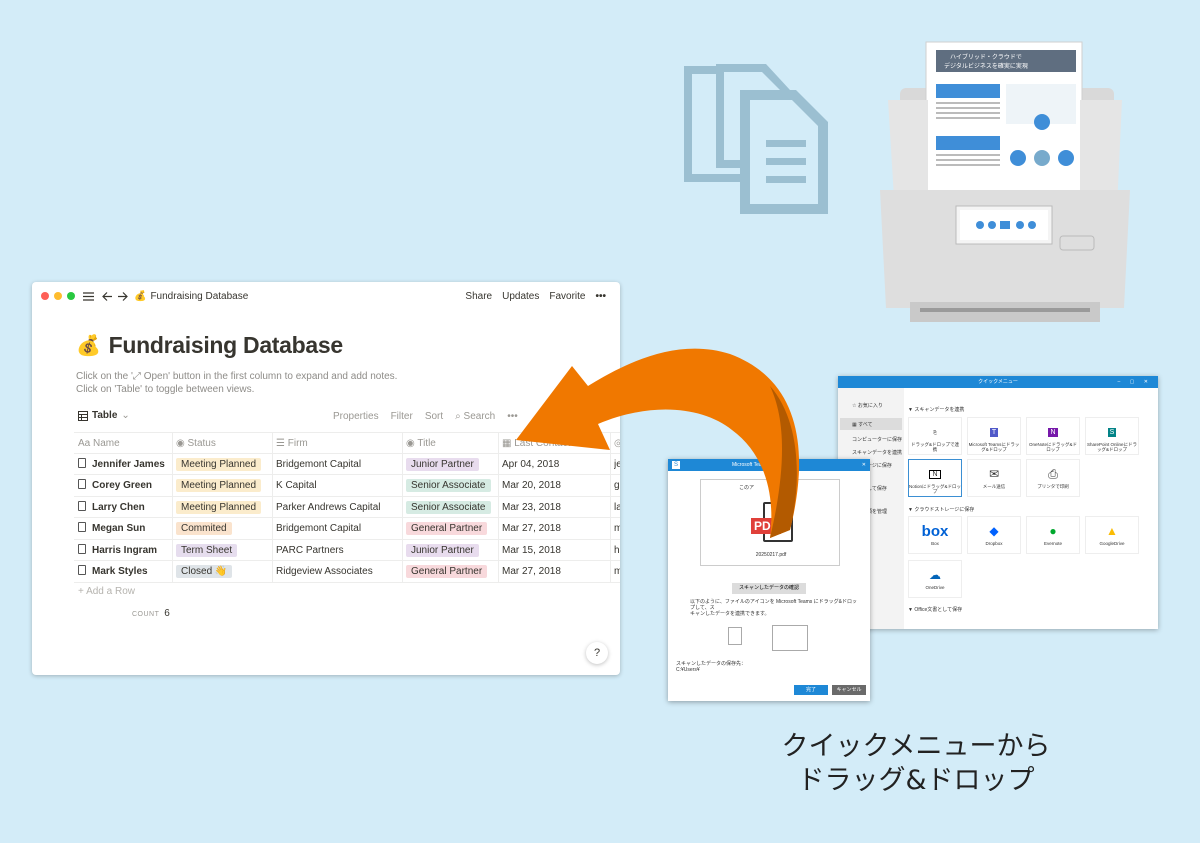 The width and height of the screenshot is (1200, 843). Describe the element at coordinates (207, 550) in the screenshot. I see `status-tag: Term Sheet` at that location.